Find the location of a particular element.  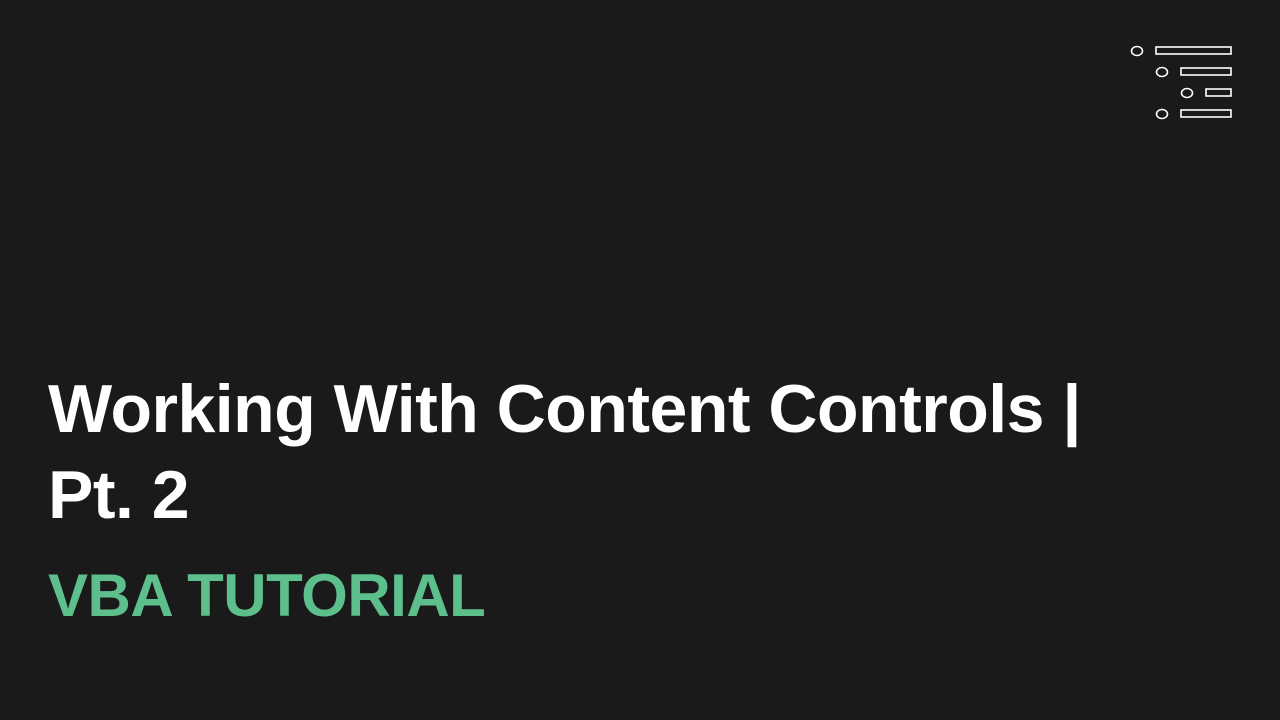

title-line-1: Working With Content Controls | is located at coordinates (564, 409).